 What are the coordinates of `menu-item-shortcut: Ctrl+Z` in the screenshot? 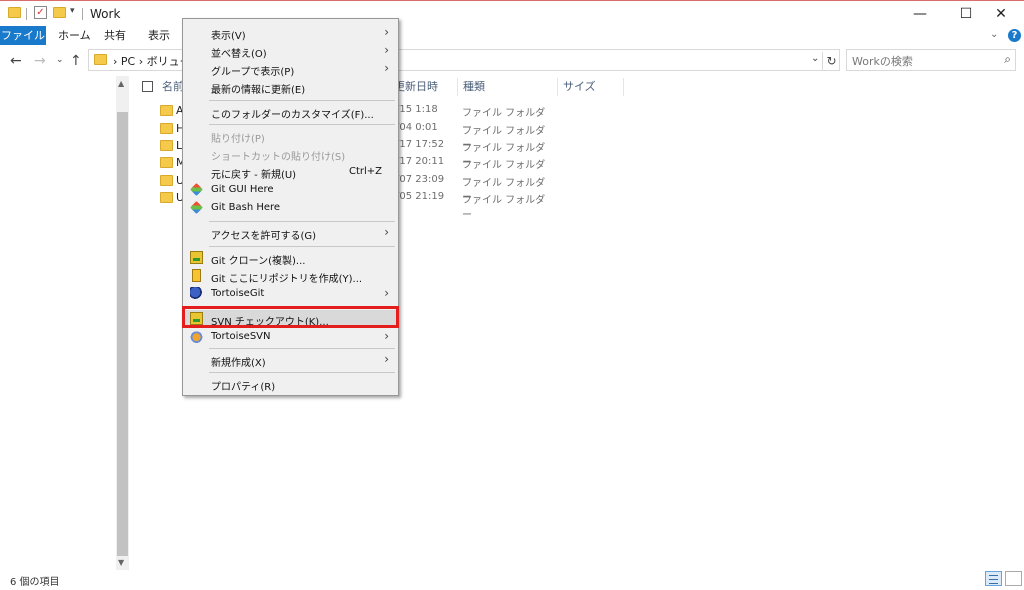 It's located at (365, 171).